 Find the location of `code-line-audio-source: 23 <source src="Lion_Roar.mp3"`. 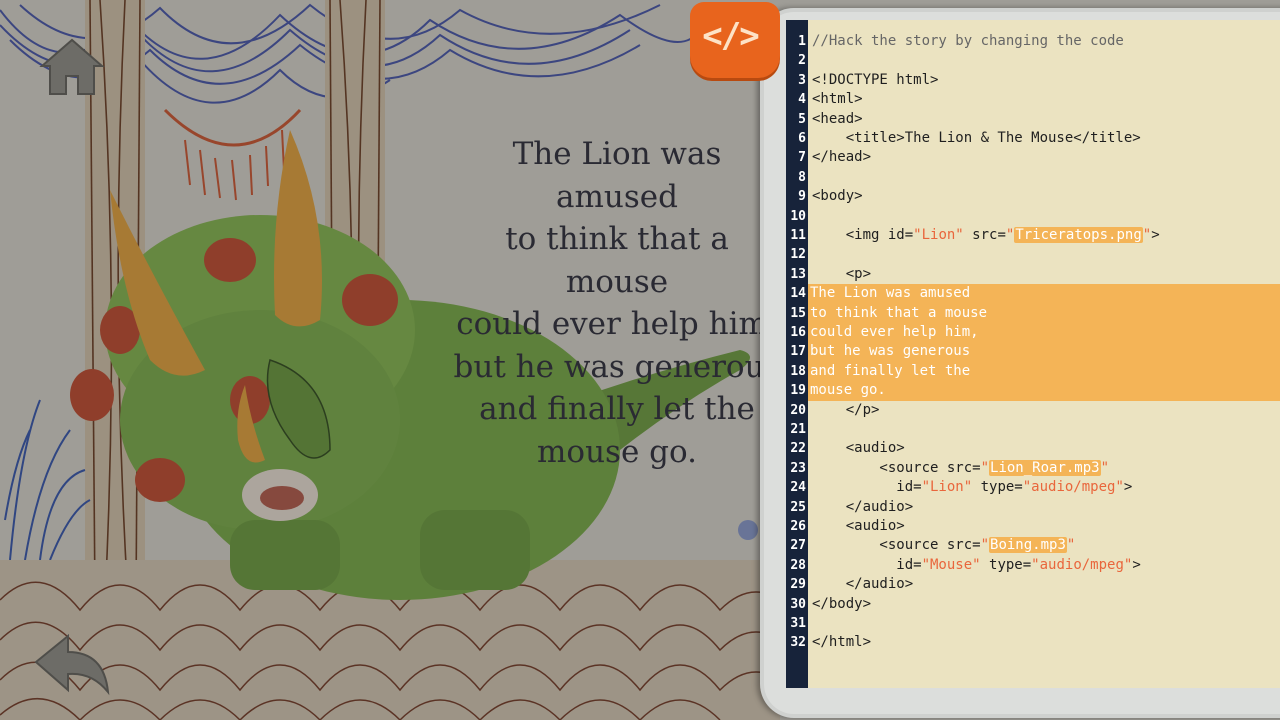

code-line-audio-source: 23 <source src="Lion_Roar.mp3" is located at coordinates (950, 467).